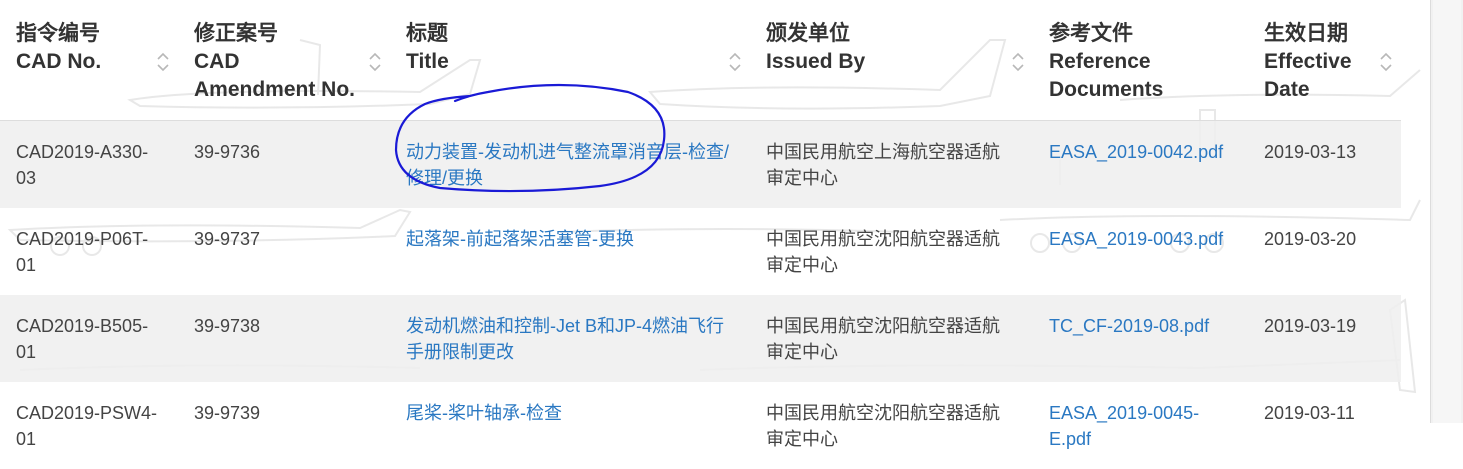  I want to click on cell-title: 起落架-前起落架活塞管-更换, so click(570, 251).